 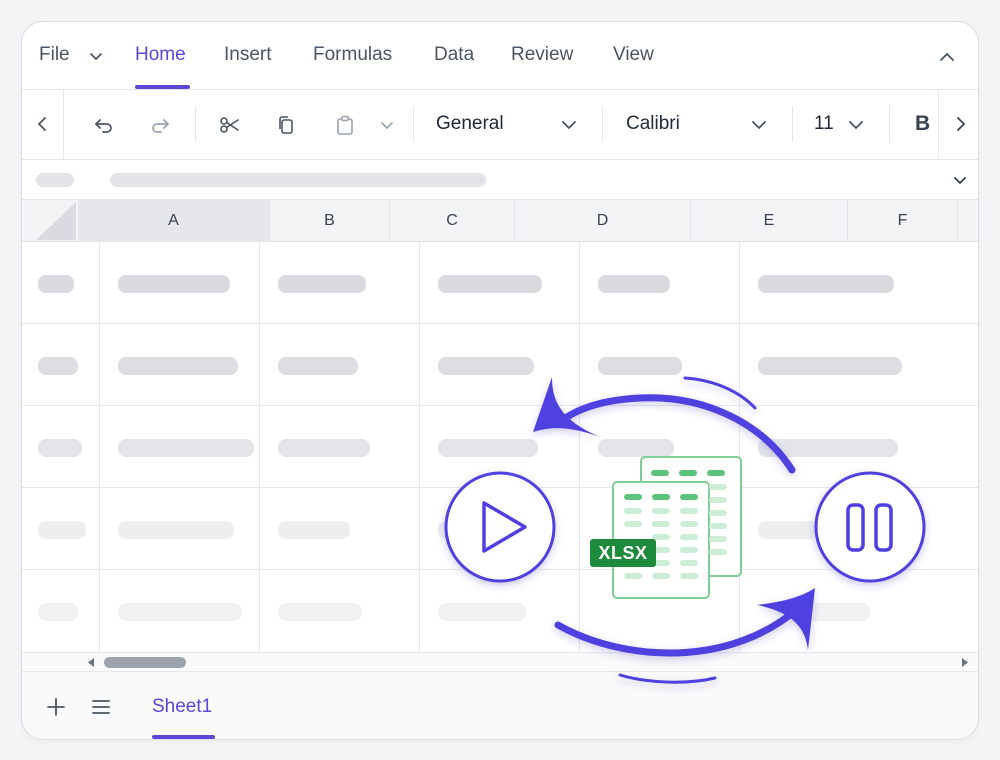 What do you see at coordinates (352, 55) in the screenshot?
I see `tab-formulas: Formulas` at bounding box center [352, 55].